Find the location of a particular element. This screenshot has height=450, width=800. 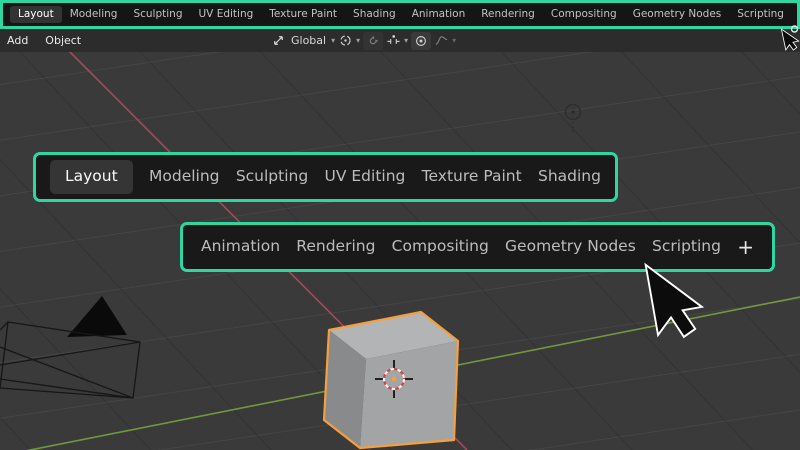

callout-tab-texture-paint: Texture Paint is located at coordinates (472, 177).